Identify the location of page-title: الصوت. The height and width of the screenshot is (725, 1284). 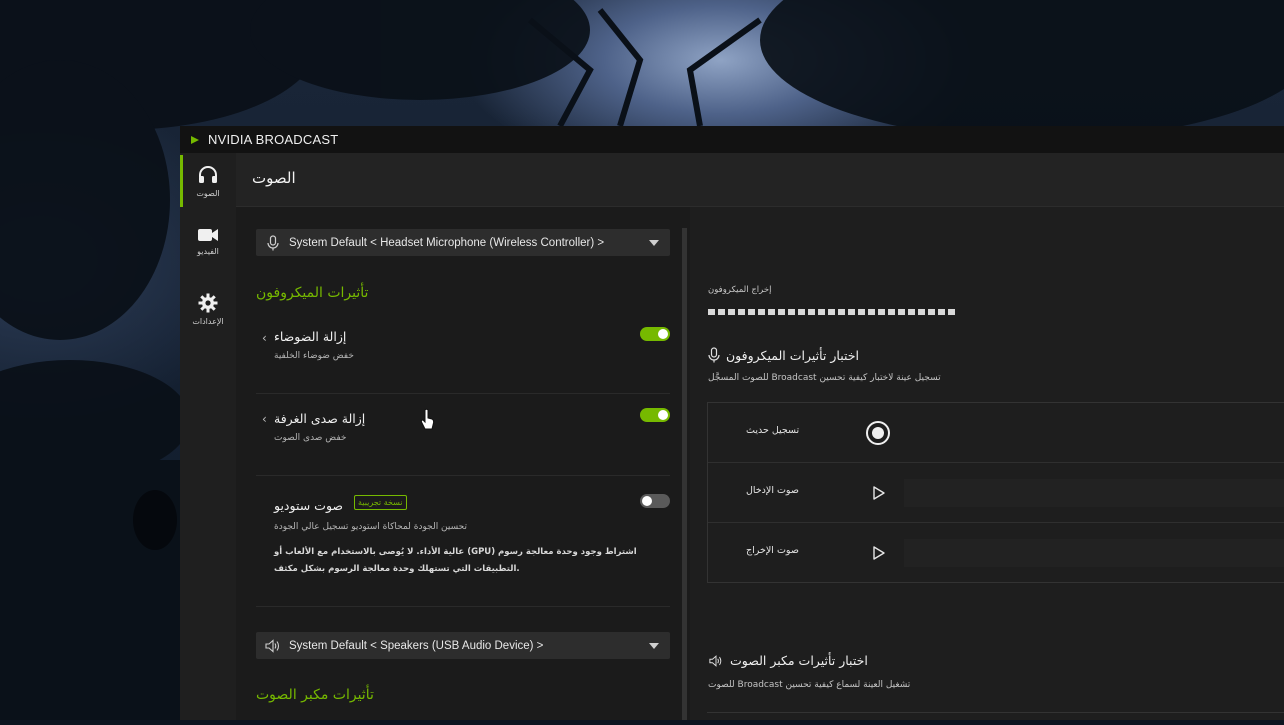
(274, 178).